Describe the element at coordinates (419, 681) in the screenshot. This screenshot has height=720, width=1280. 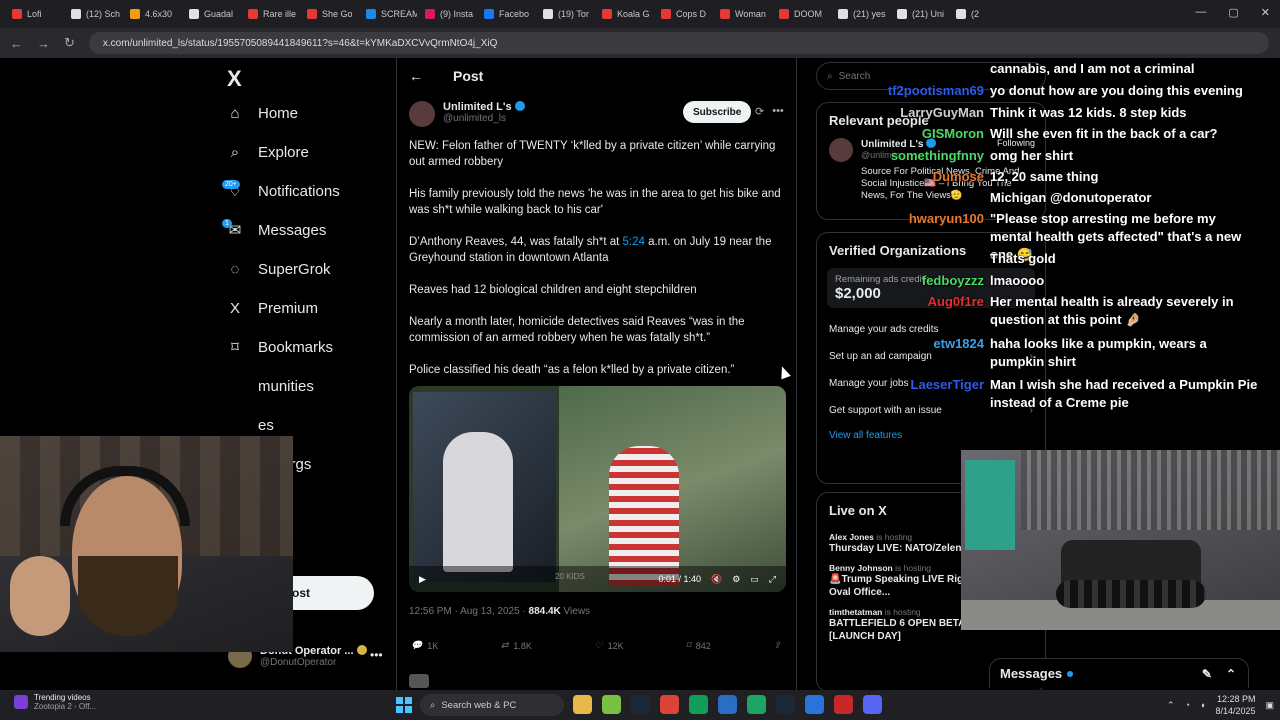
I see `reply-avatar` at that location.